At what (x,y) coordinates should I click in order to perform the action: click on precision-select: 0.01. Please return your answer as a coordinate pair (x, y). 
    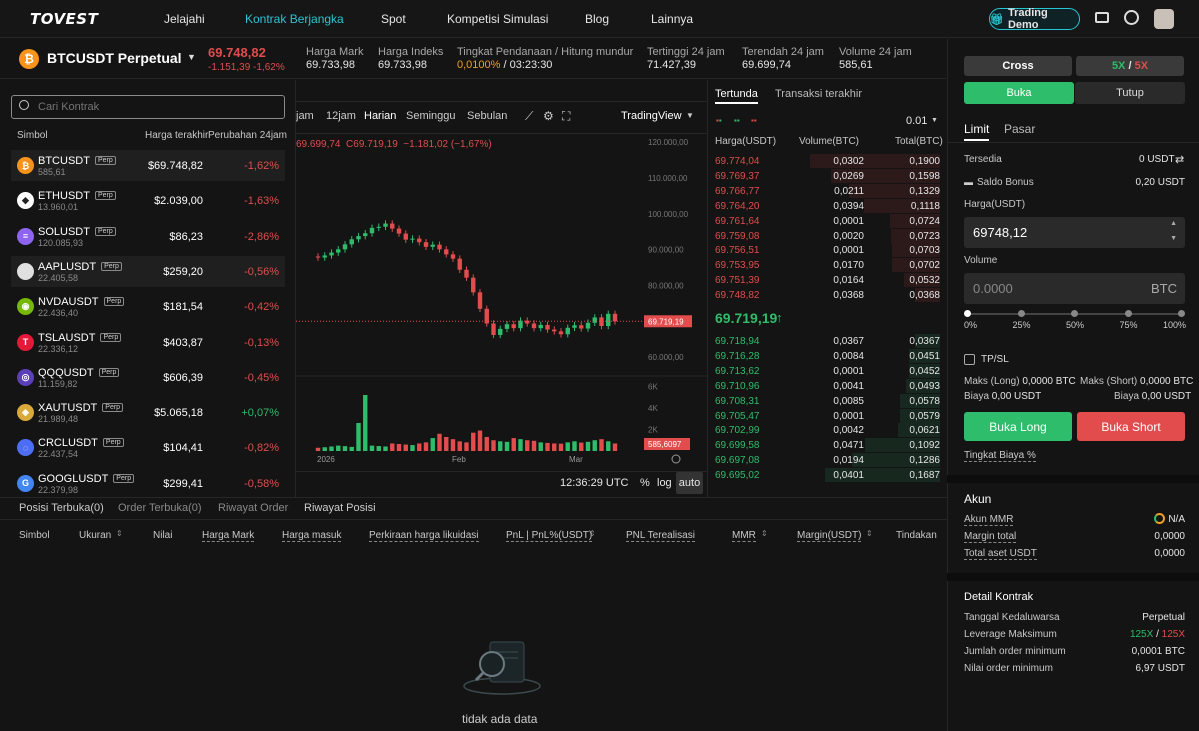
    Looking at the image, I should click on (916, 121).